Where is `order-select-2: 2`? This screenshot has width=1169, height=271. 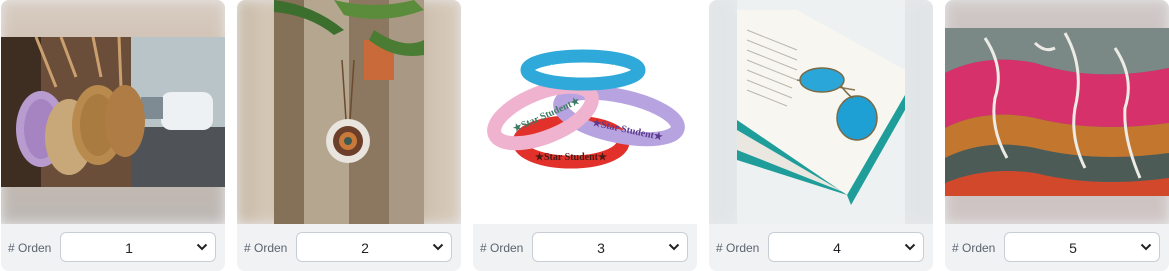
order-select-2: 2 is located at coordinates (374, 247).